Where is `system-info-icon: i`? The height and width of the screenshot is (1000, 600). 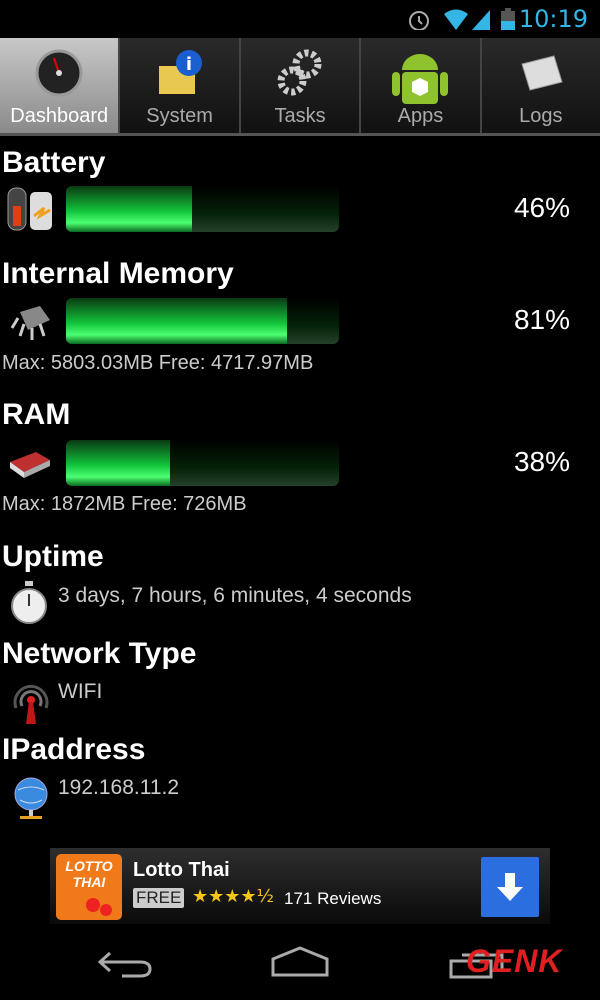 system-info-icon: i is located at coordinates (180, 72).